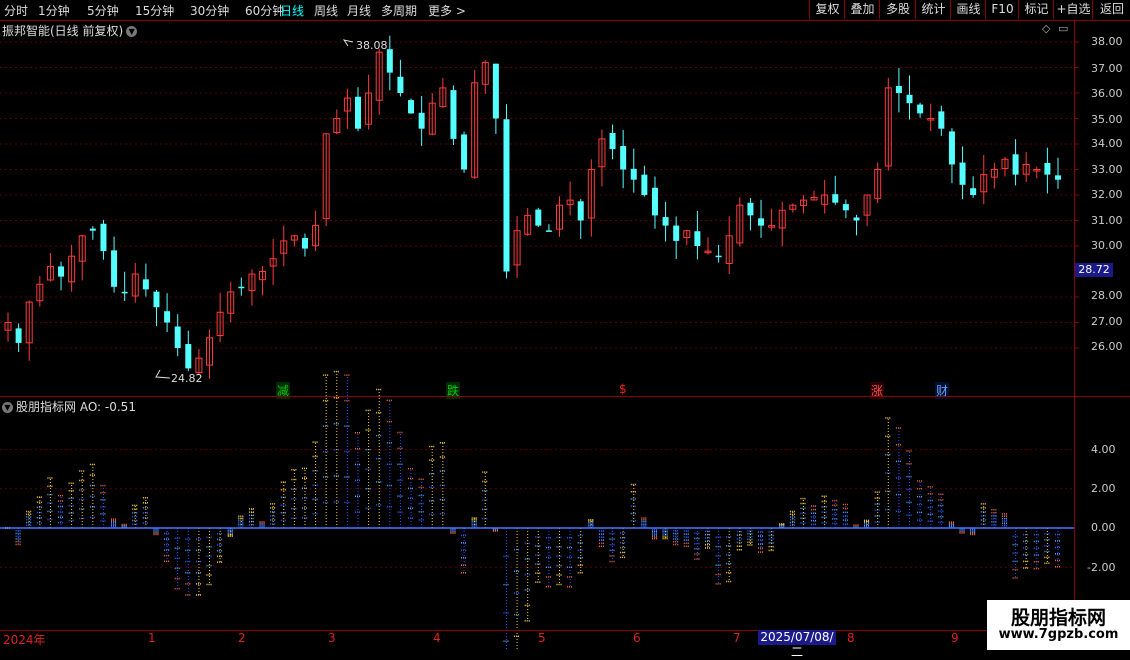 The height and width of the screenshot is (660, 1130). Describe the element at coordinates (955, 638) in the screenshot. I see `date-label-9: 9` at that location.